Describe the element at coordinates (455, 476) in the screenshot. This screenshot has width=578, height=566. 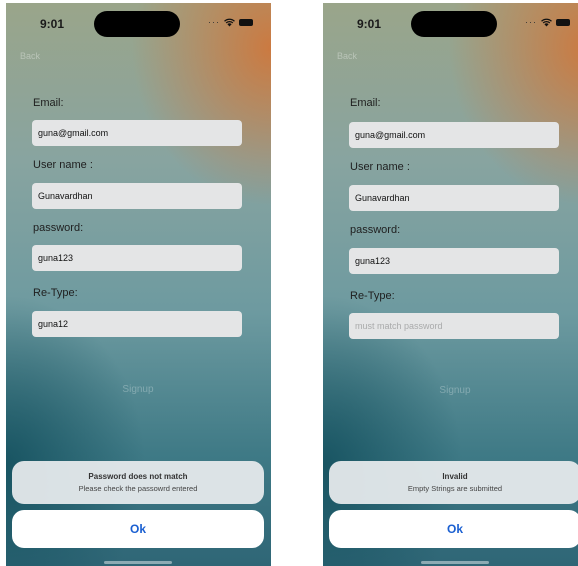
I see `alert-title: Invalid` at that location.